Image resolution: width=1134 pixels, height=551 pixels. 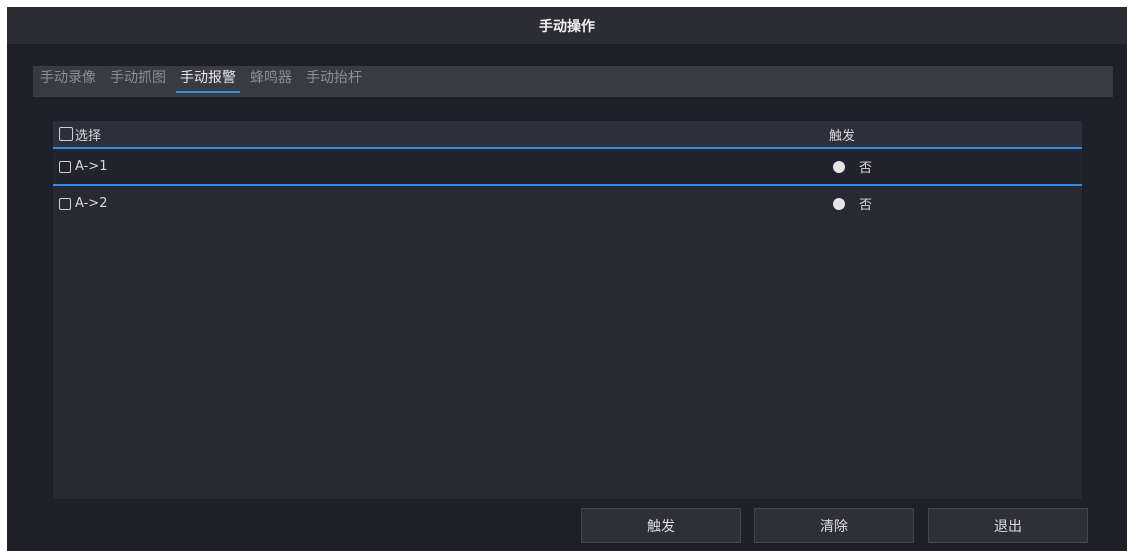 What do you see at coordinates (208, 81) in the screenshot?
I see `tab-manual-alarm: 手动报警` at bounding box center [208, 81].